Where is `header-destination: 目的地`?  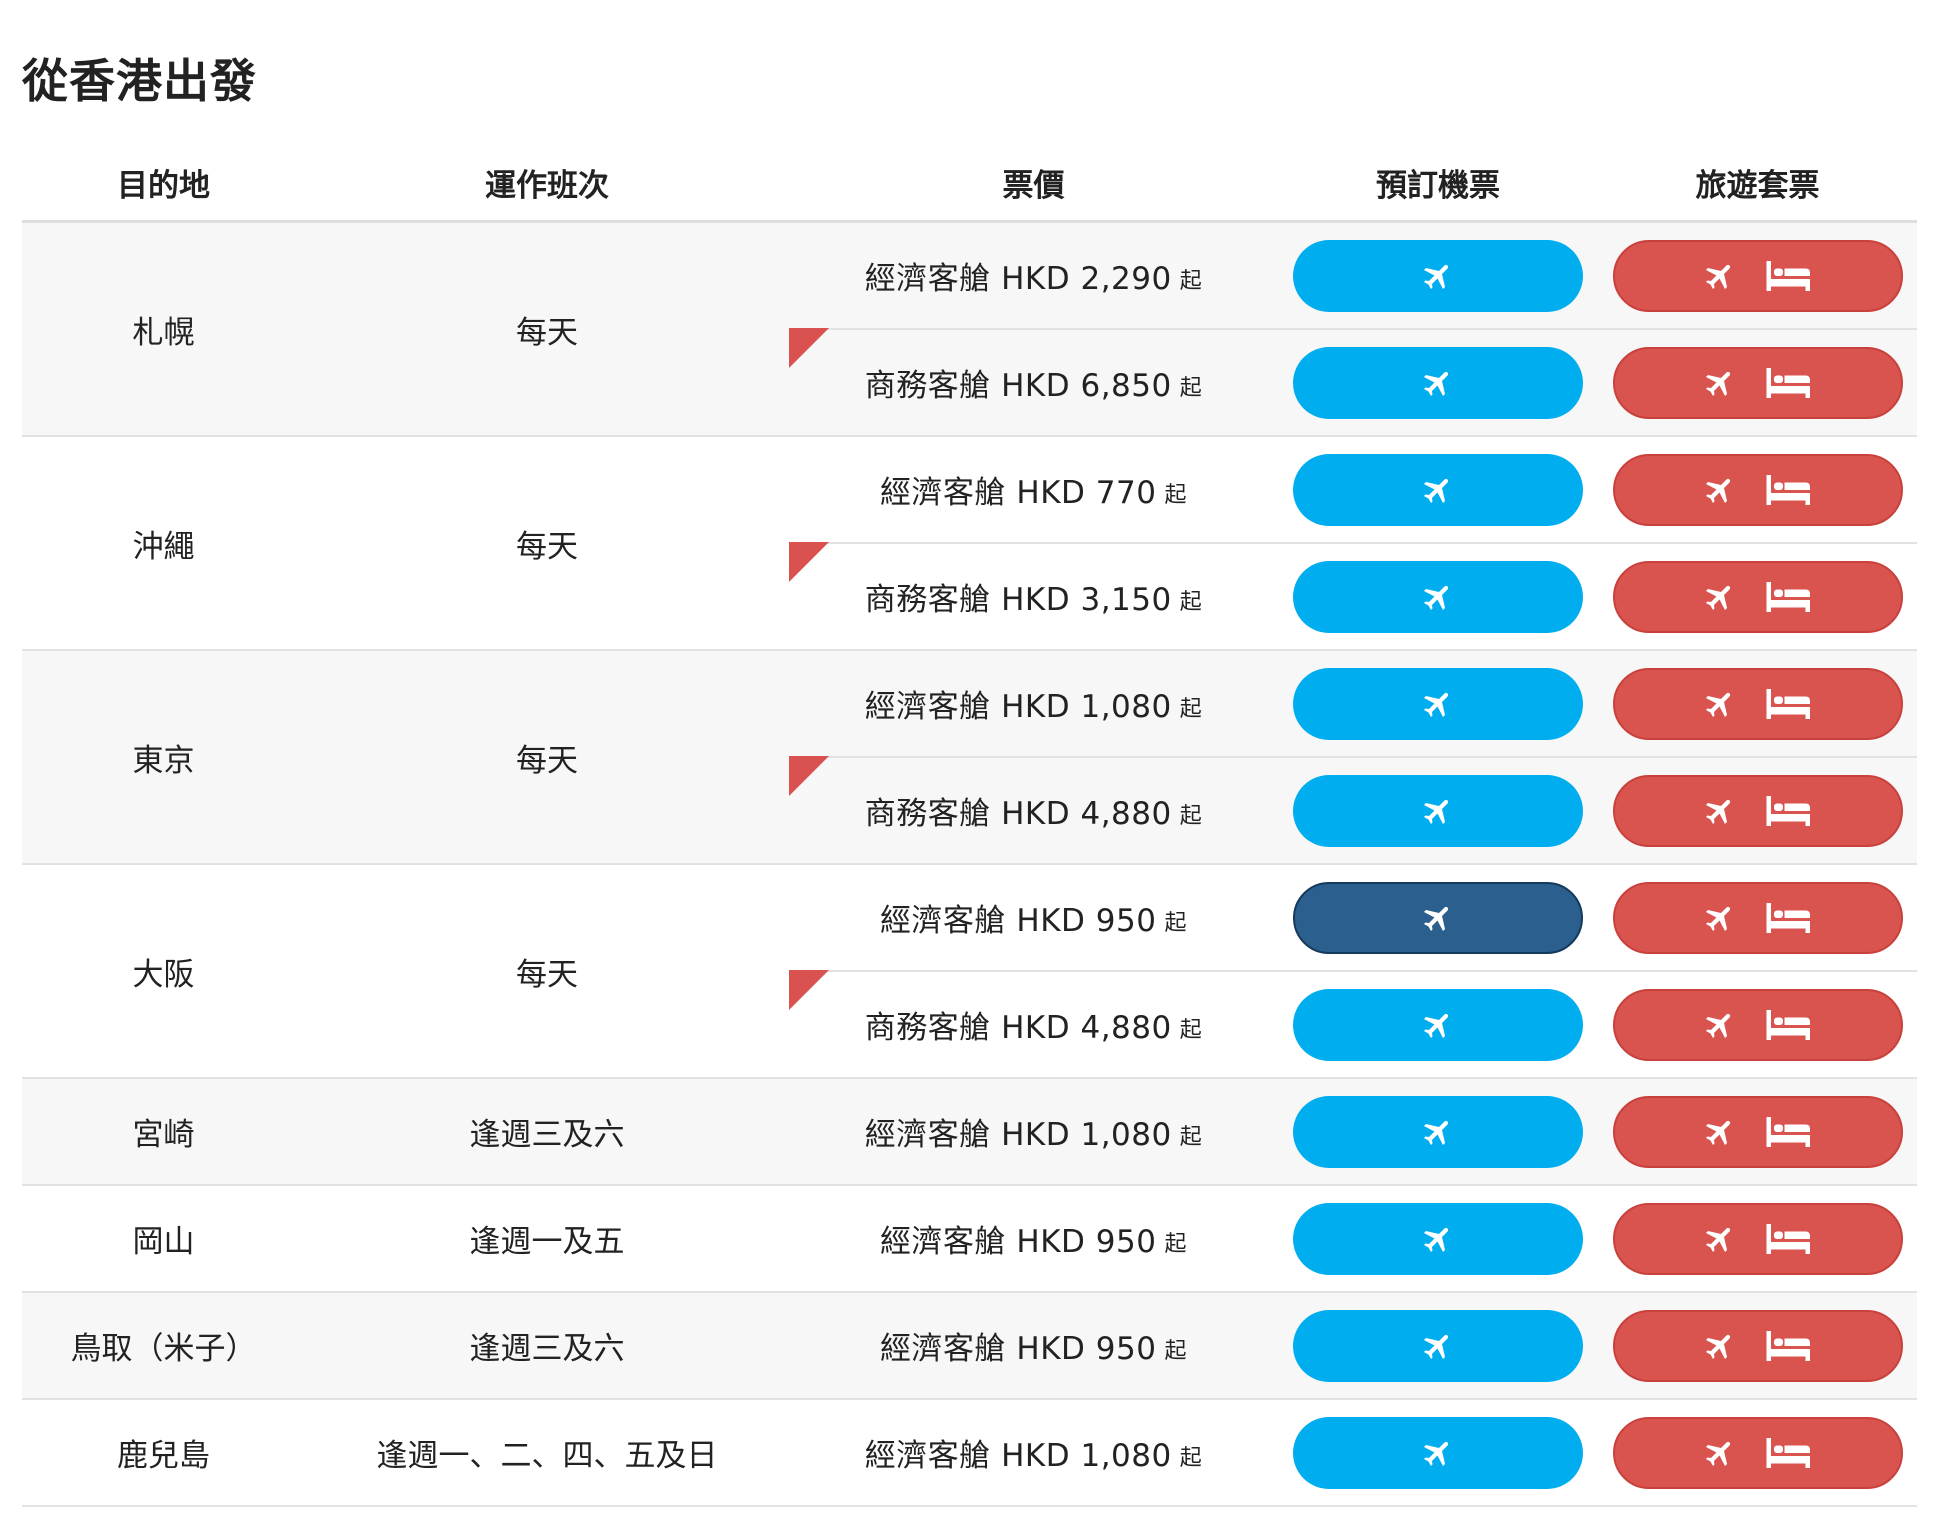
header-destination: 目的地 is located at coordinates (163, 185).